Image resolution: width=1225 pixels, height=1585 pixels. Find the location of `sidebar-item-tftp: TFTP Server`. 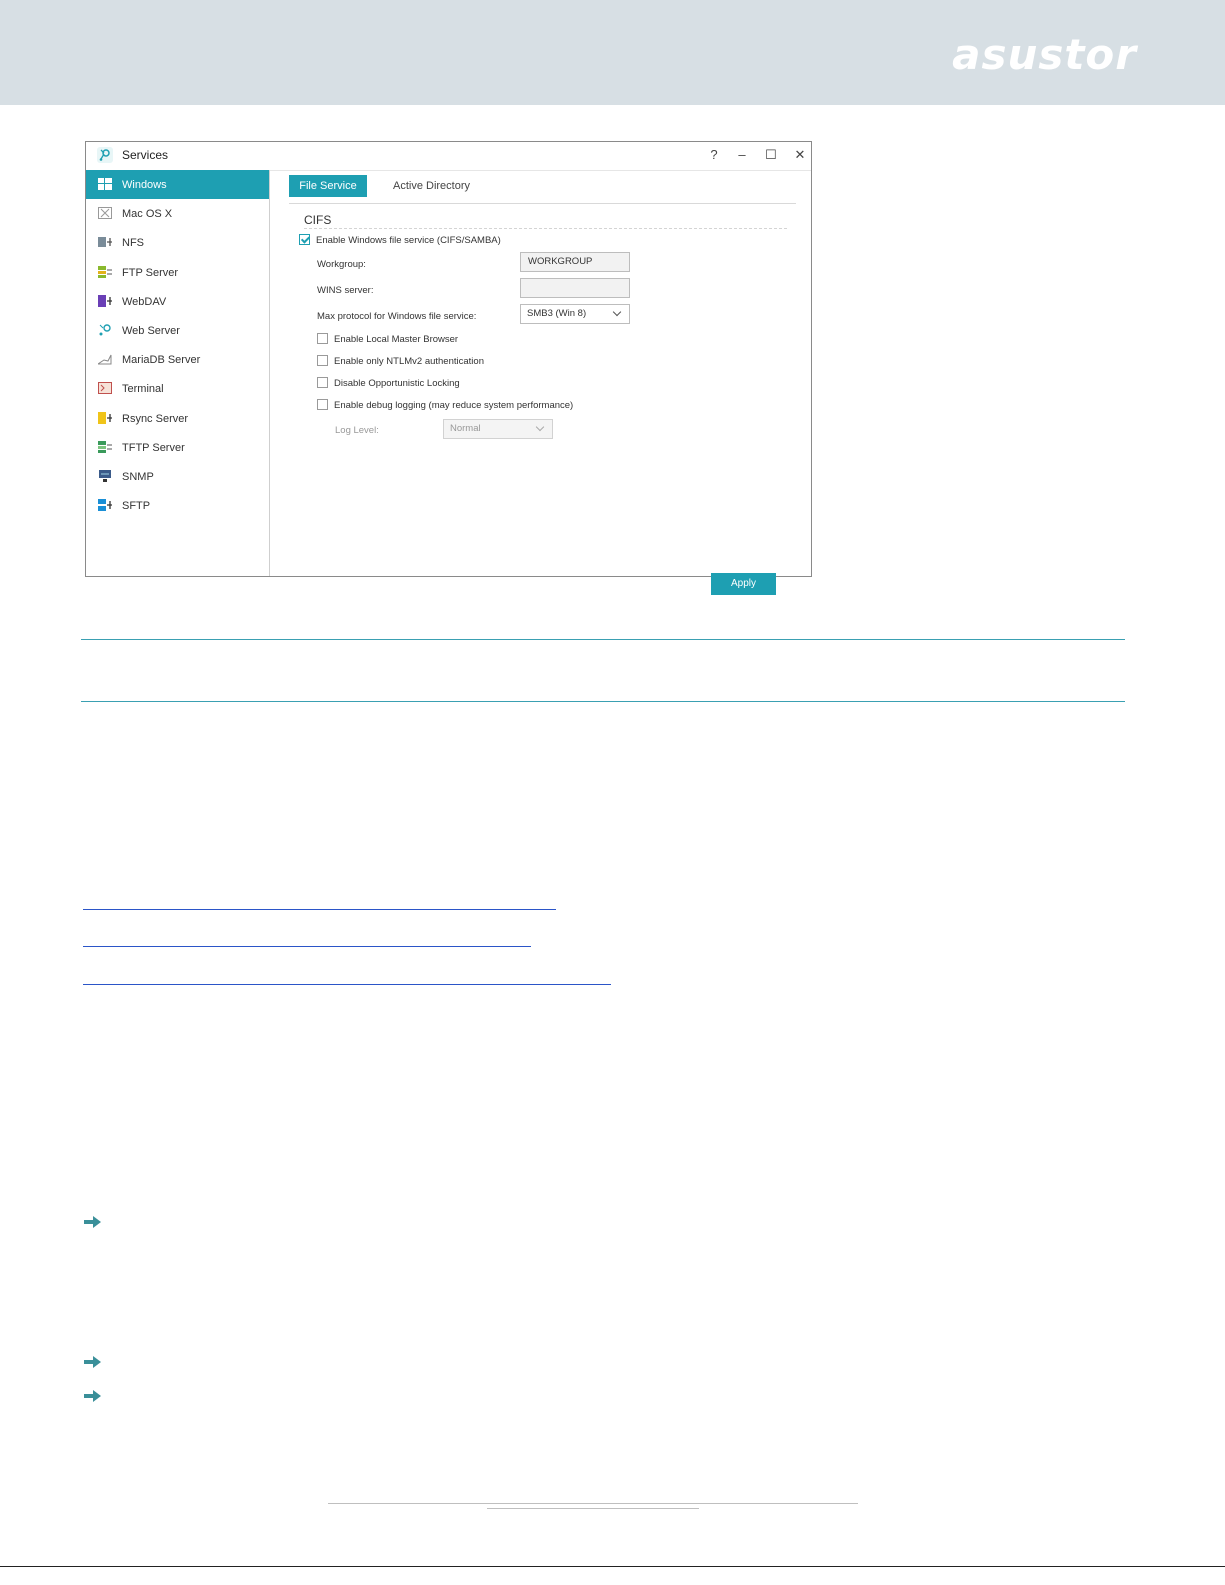

sidebar-item-tftp: TFTP Server is located at coordinates (177, 447).